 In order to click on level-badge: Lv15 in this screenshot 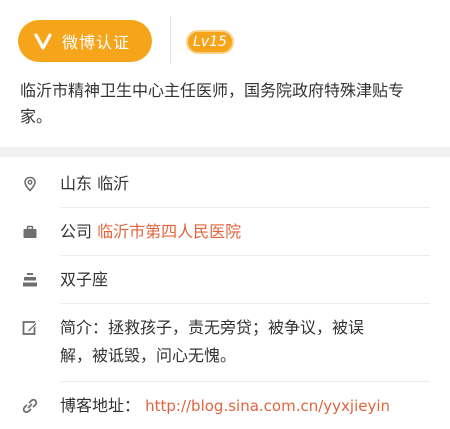, I will do `click(210, 42)`.